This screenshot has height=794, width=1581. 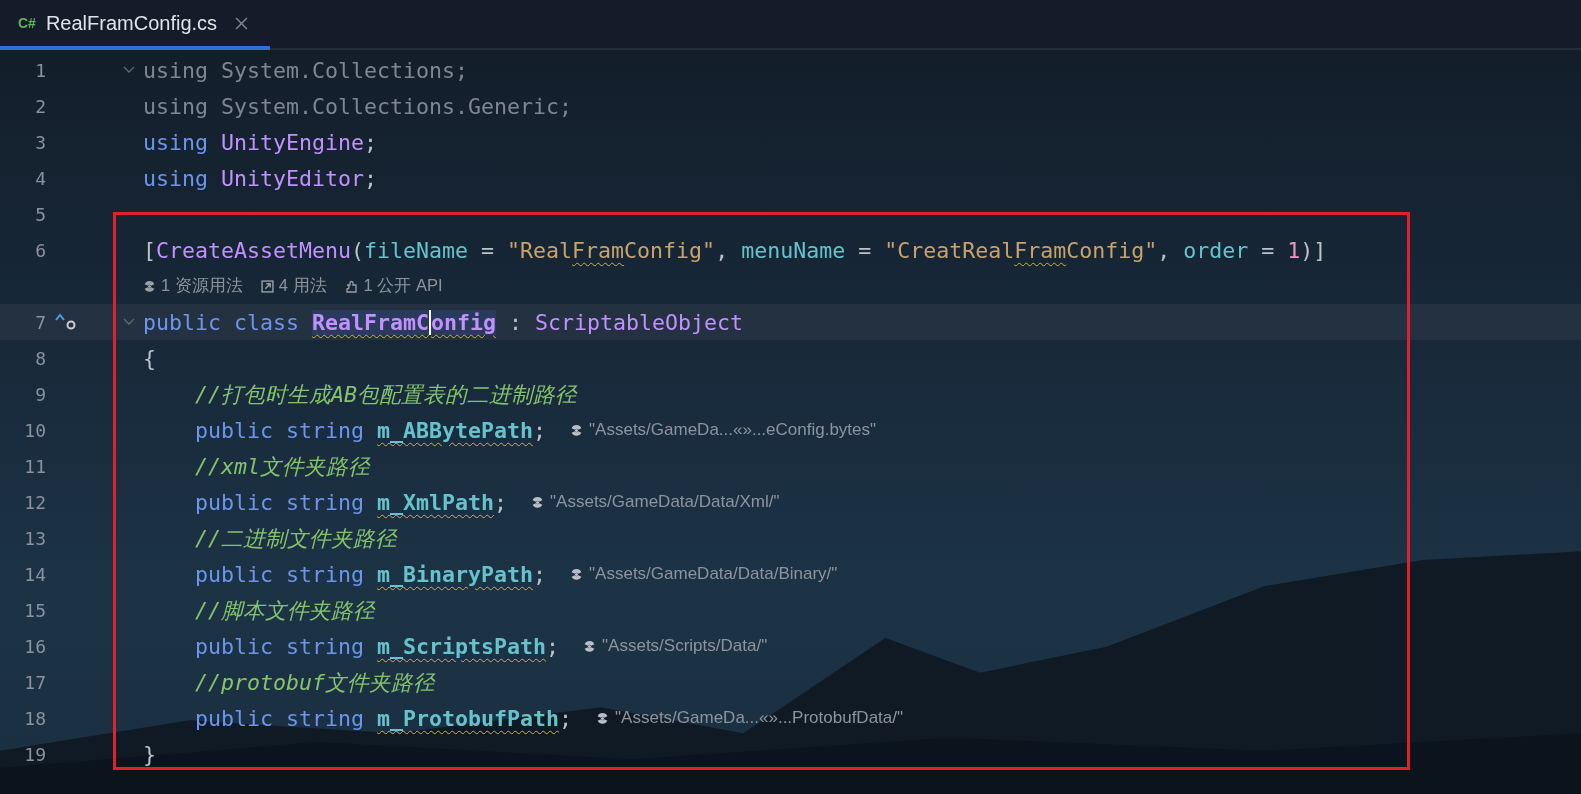 I want to click on line-number: 4, so click(x=40, y=178).